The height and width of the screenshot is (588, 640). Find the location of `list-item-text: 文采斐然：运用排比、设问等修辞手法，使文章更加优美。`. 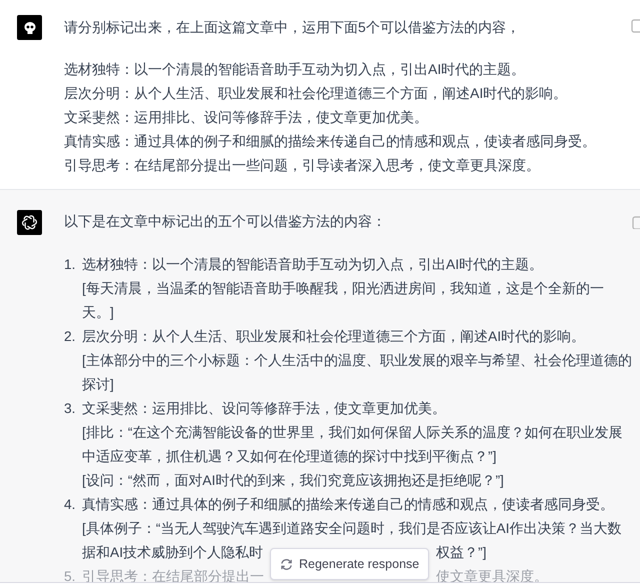

list-item-text: 文采斐然：运用排比、设问等修辞手法，使文章更加优美。 is located at coordinates (264, 409).